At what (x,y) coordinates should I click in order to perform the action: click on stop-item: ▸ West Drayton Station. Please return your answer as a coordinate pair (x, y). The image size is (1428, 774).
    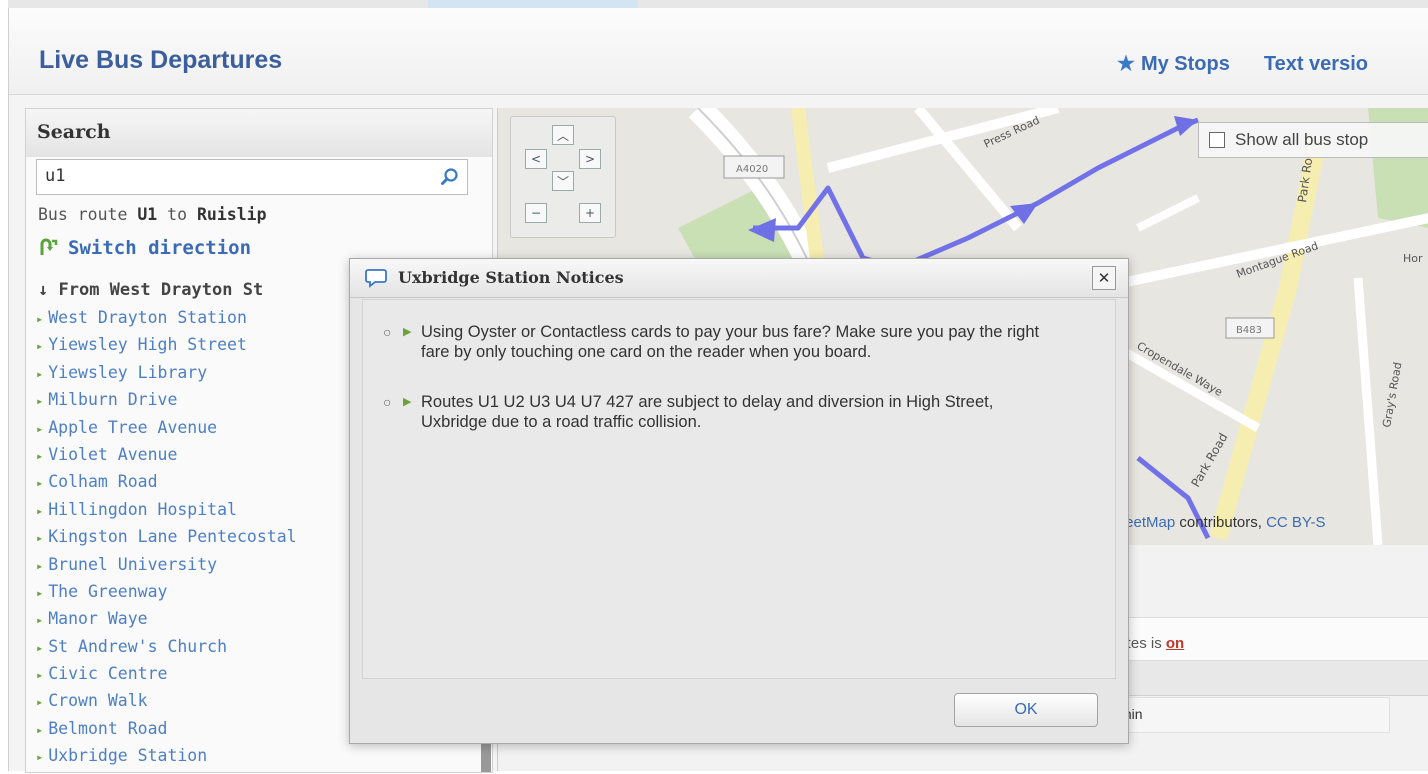
    Looking at the image, I should click on (166, 321).